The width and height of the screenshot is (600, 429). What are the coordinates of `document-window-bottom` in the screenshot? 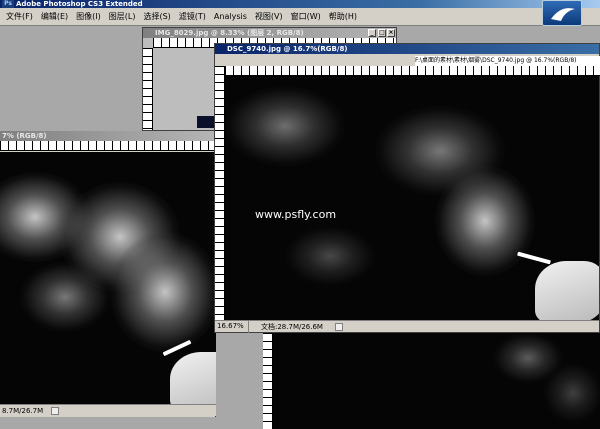 It's located at (431, 381).